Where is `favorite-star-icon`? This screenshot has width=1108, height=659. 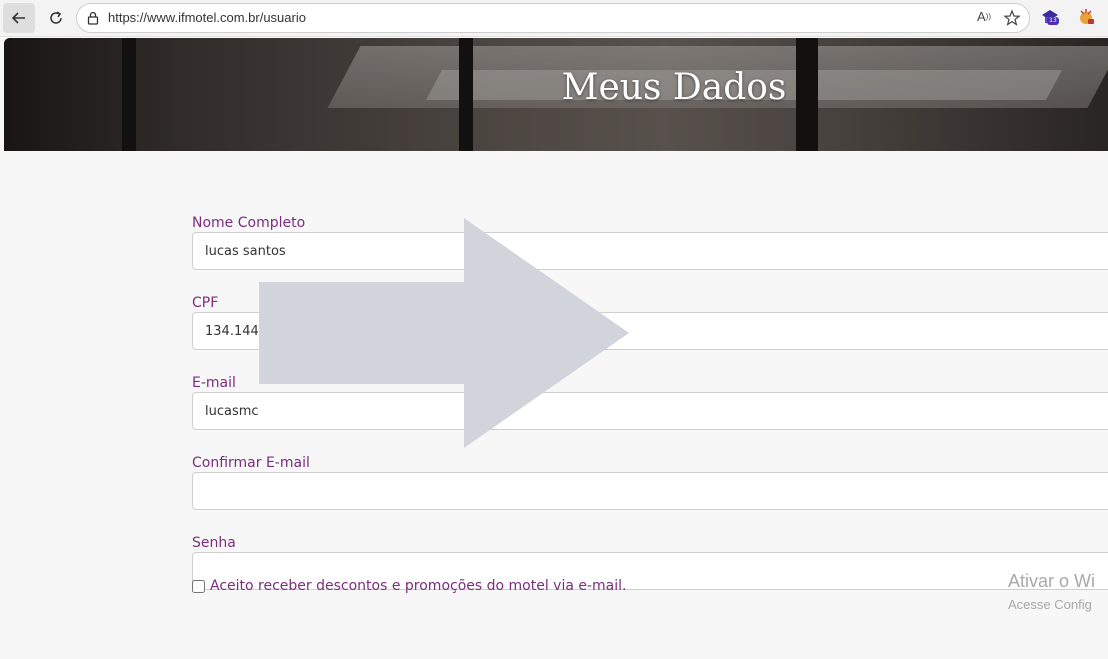 favorite-star-icon is located at coordinates (1012, 18).